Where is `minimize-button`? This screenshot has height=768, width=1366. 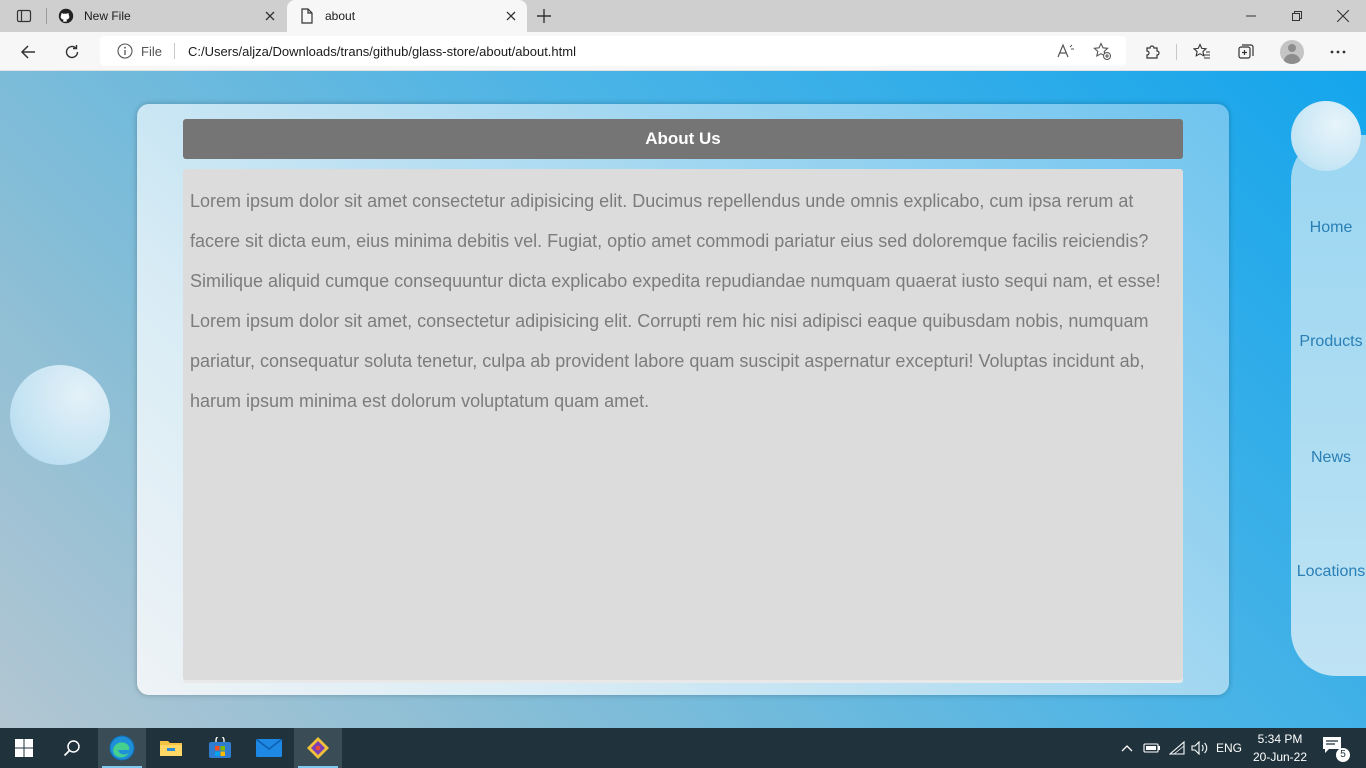 minimize-button is located at coordinates (1251, 16).